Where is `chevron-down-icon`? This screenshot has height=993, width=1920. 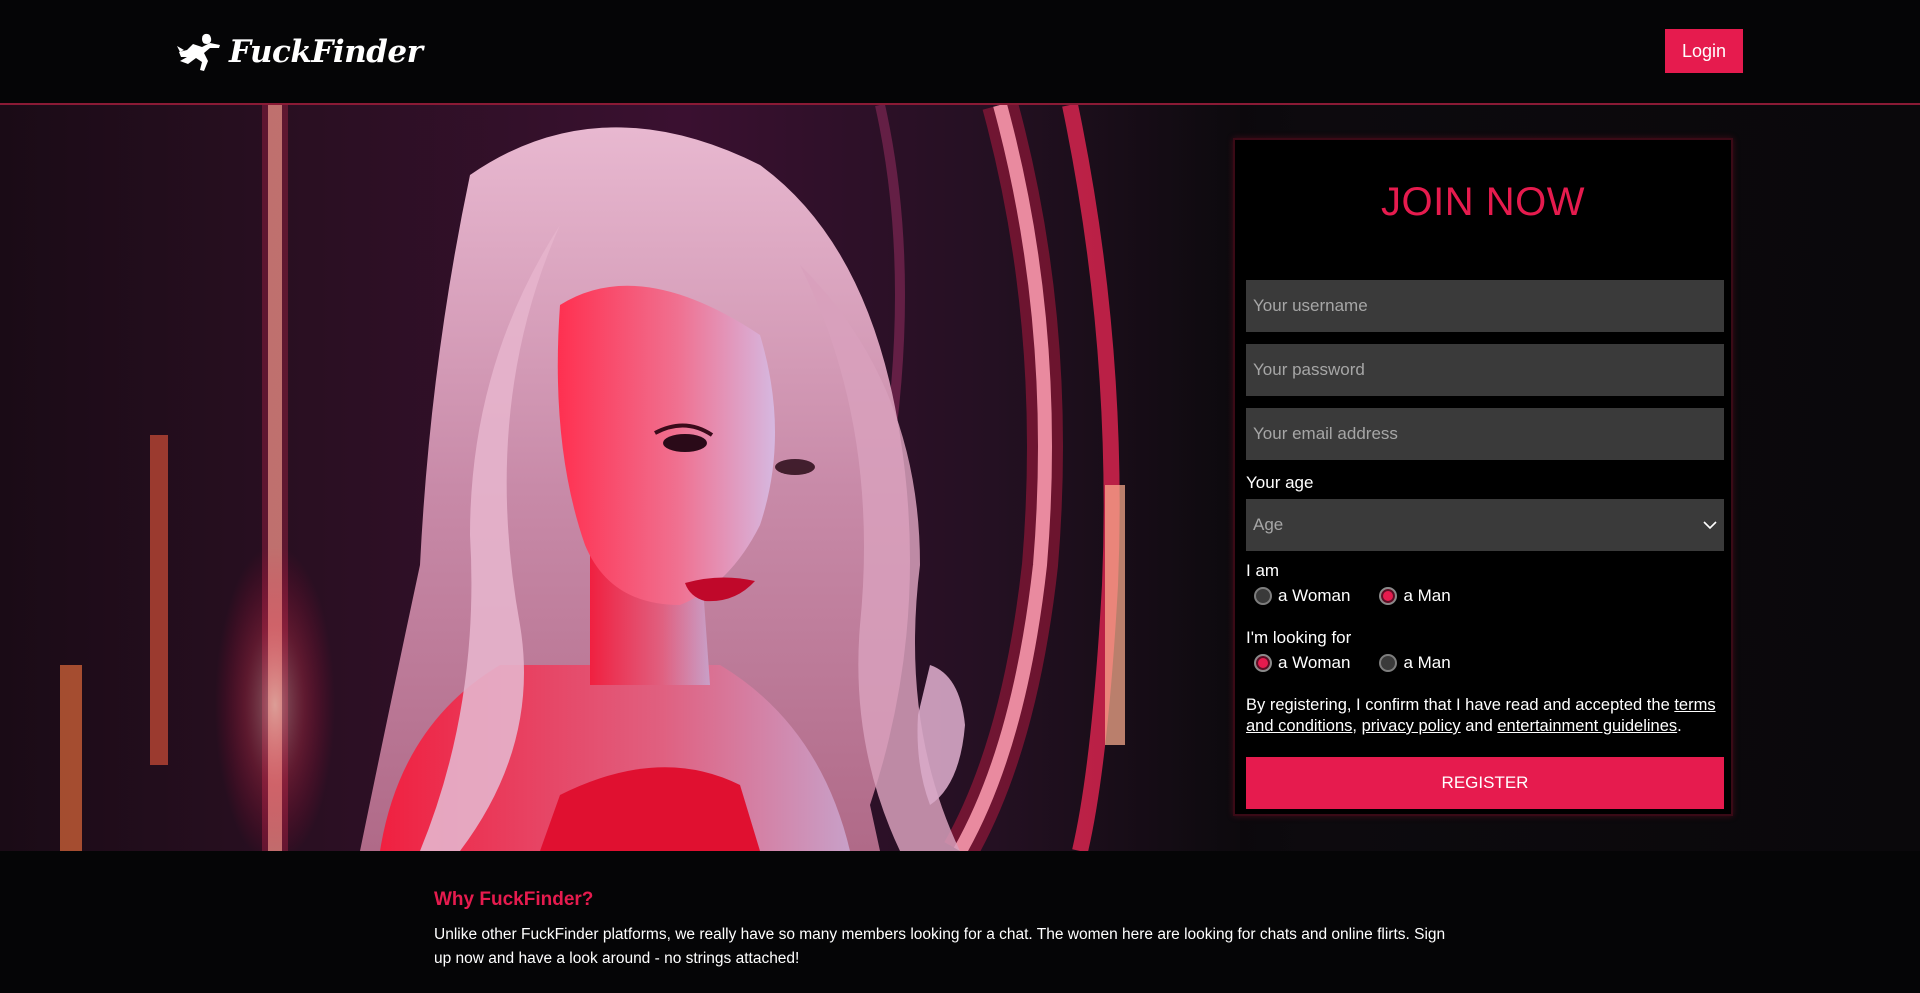 chevron-down-icon is located at coordinates (1710, 525).